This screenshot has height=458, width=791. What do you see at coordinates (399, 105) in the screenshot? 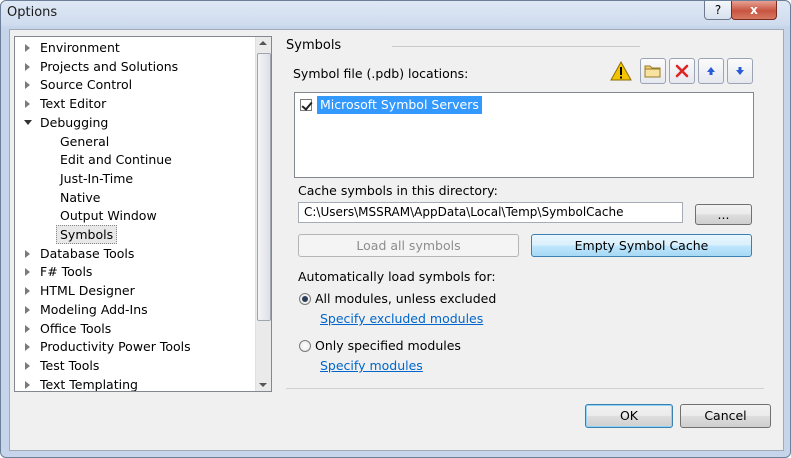
I see `location-label: Microsoft Symbol Servers` at bounding box center [399, 105].